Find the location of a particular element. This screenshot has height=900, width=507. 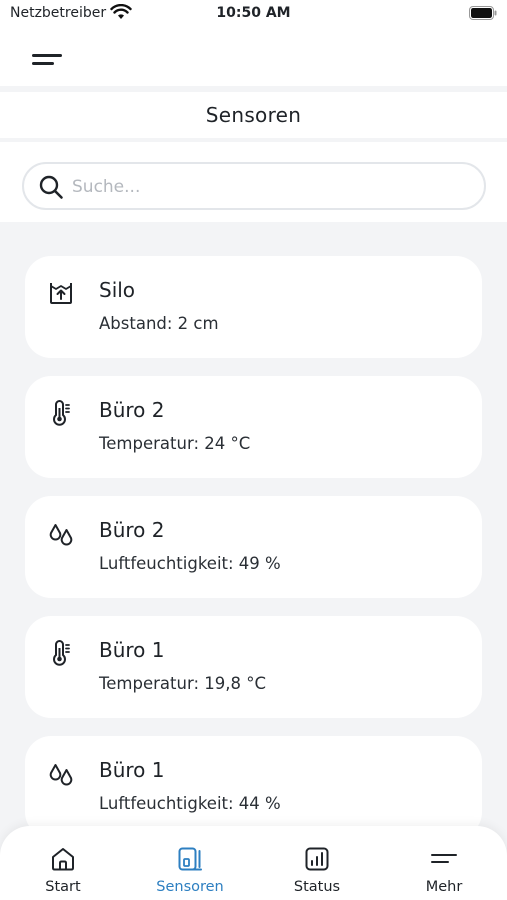

sensor-card-buero2-temperature: Büro 2 Temperatur: 24 °C is located at coordinates (253, 427).